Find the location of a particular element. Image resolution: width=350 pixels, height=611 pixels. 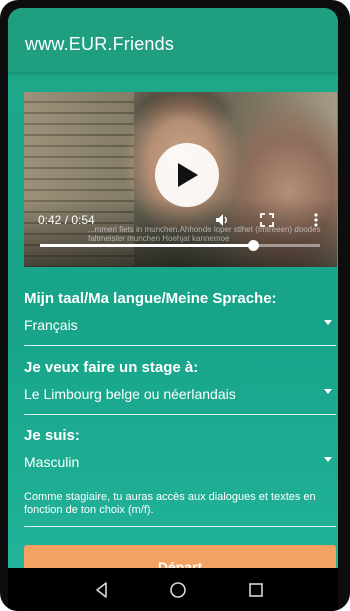

volume-icon is located at coordinates (221, 220).